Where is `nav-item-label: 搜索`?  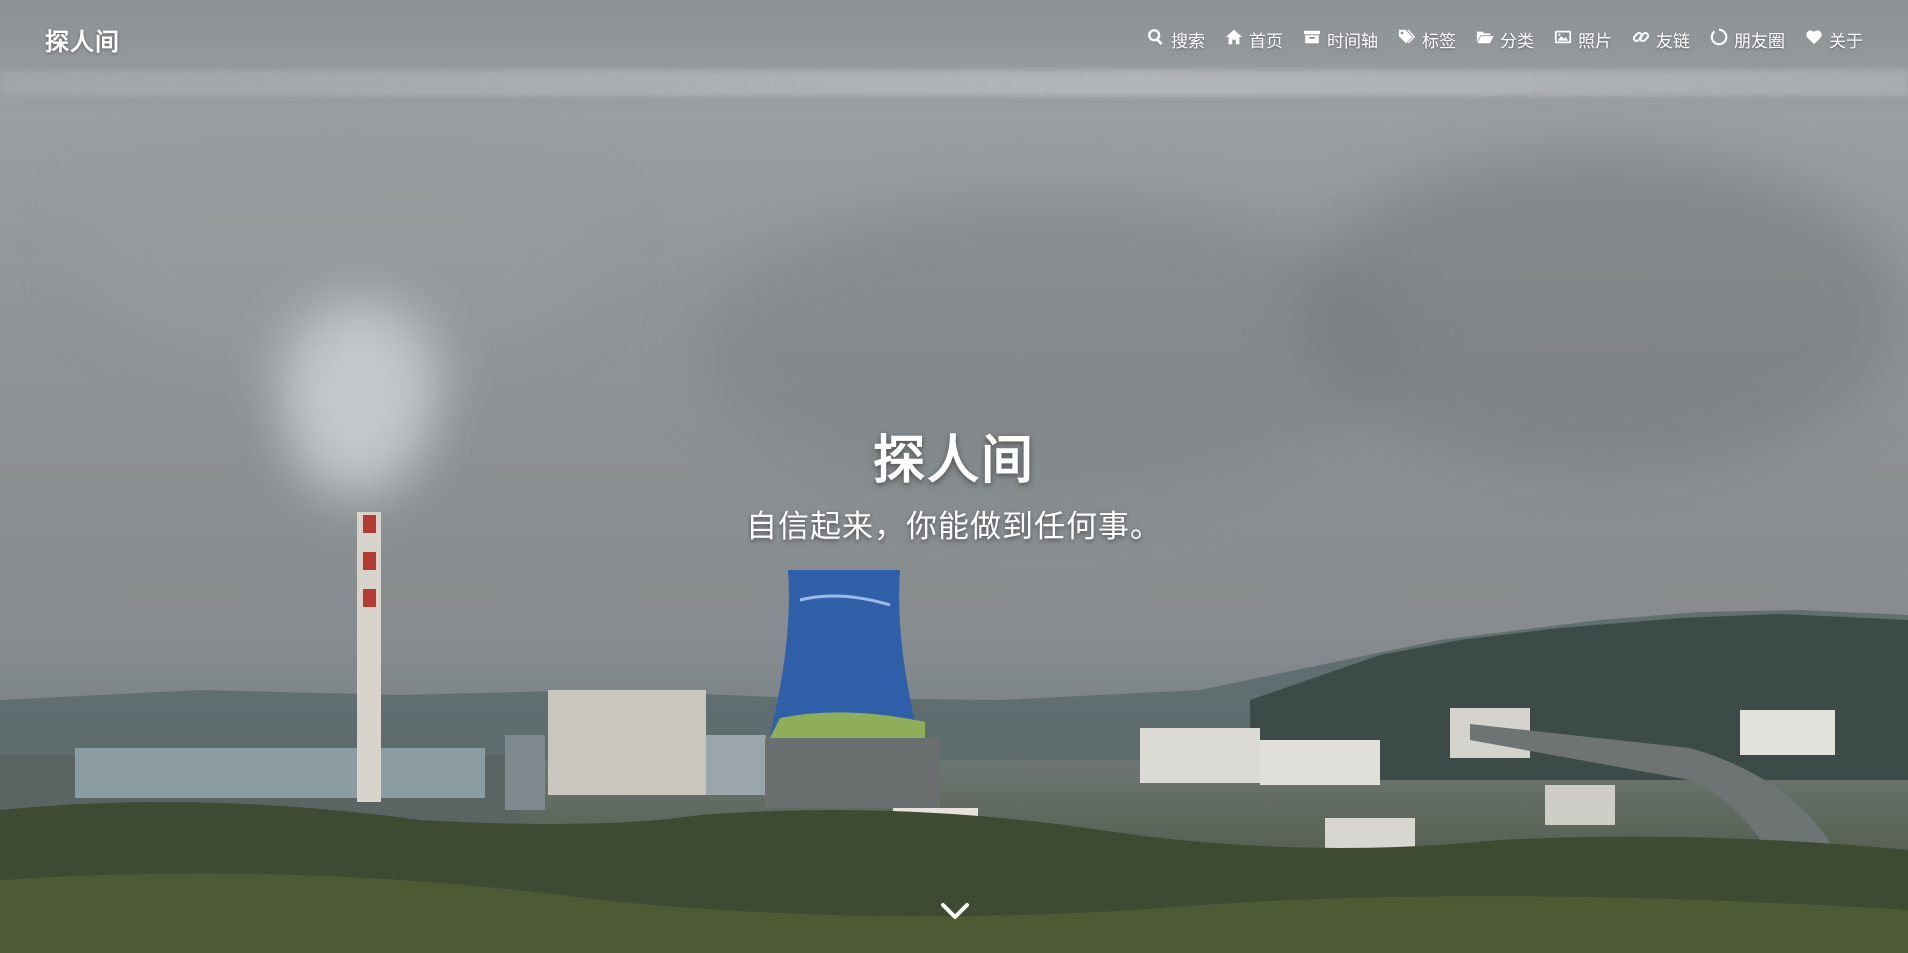
nav-item-label: 搜索 is located at coordinates (1188, 41).